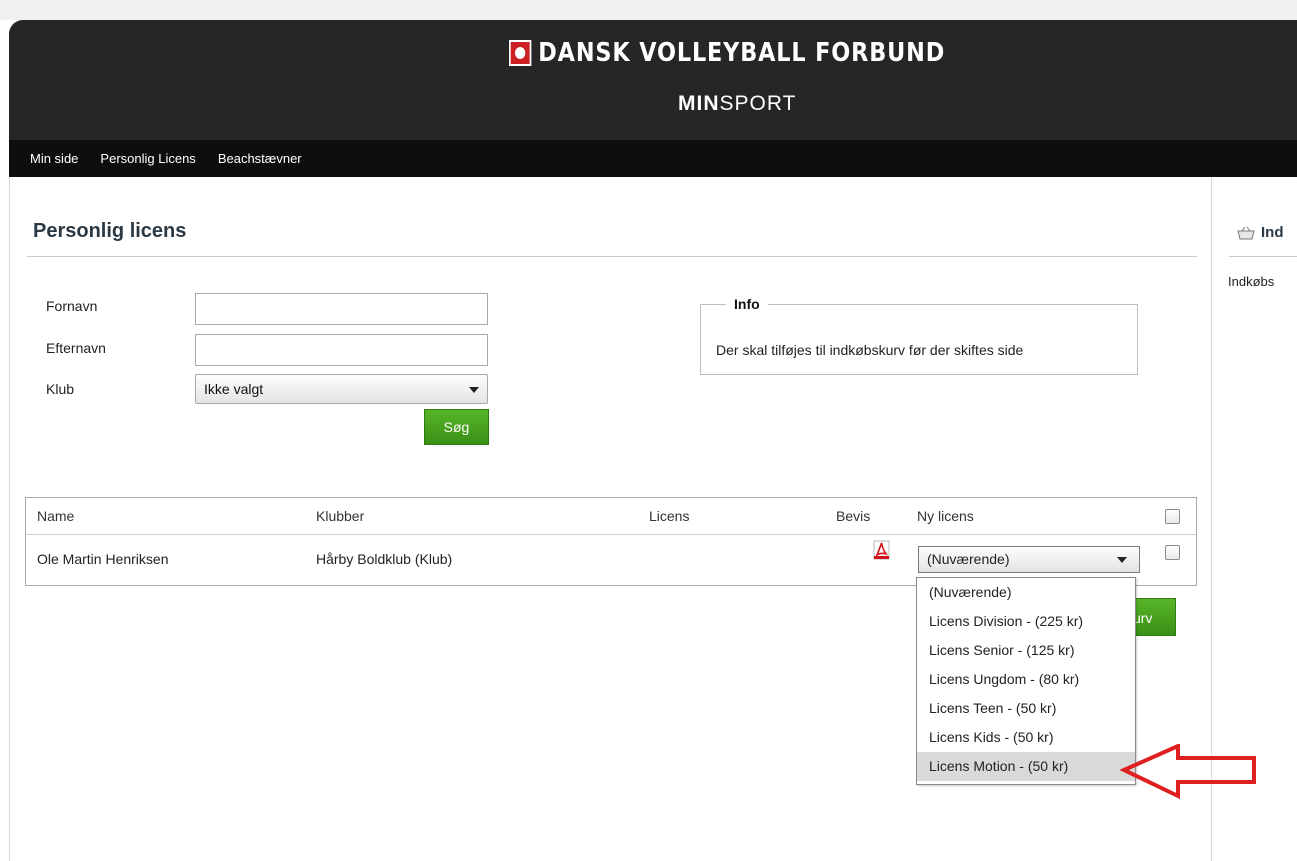 This screenshot has height=861, width=1297. I want to click on cell-club: Hårby Boldklub (Klub), so click(384, 559).